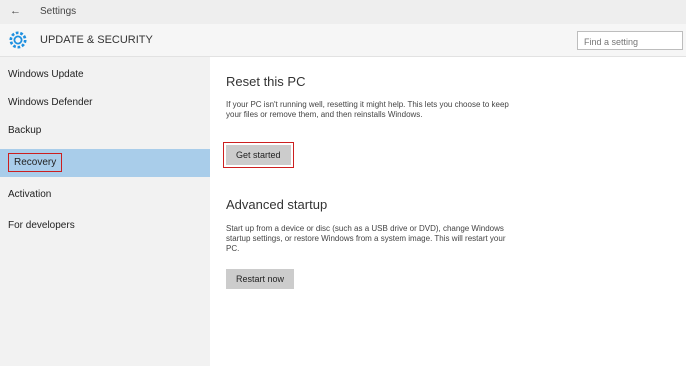 Image resolution: width=686 pixels, height=366 pixels. I want to click on search-input, so click(630, 42).